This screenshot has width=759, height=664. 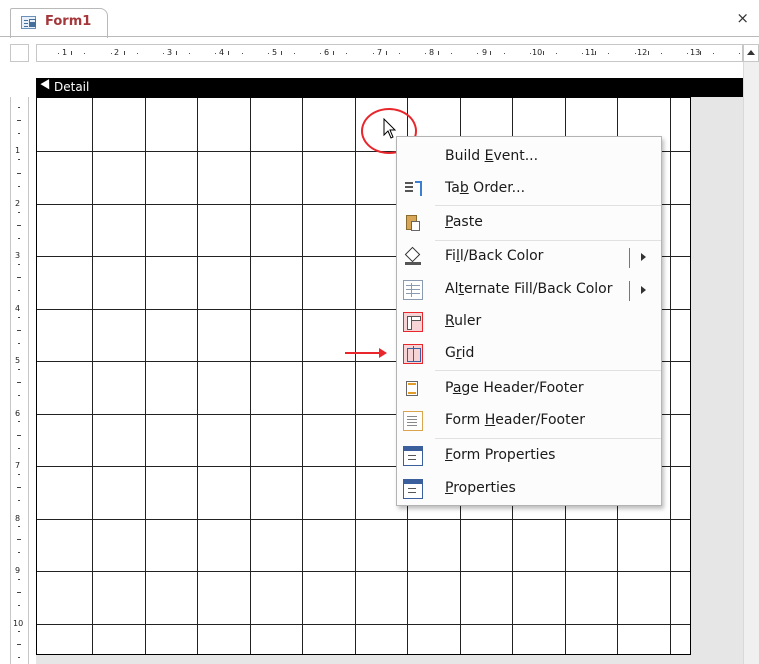 I want to click on menu-item-properties: Properties, so click(x=529, y=489).